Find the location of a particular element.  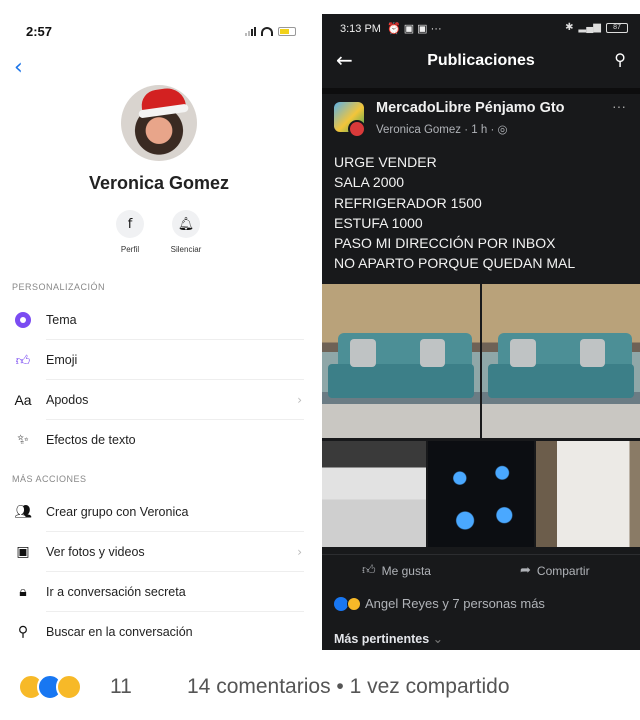

post-line: NO APARTO PORQUE QUEDAN MAL is located at coordinates (455, 263).